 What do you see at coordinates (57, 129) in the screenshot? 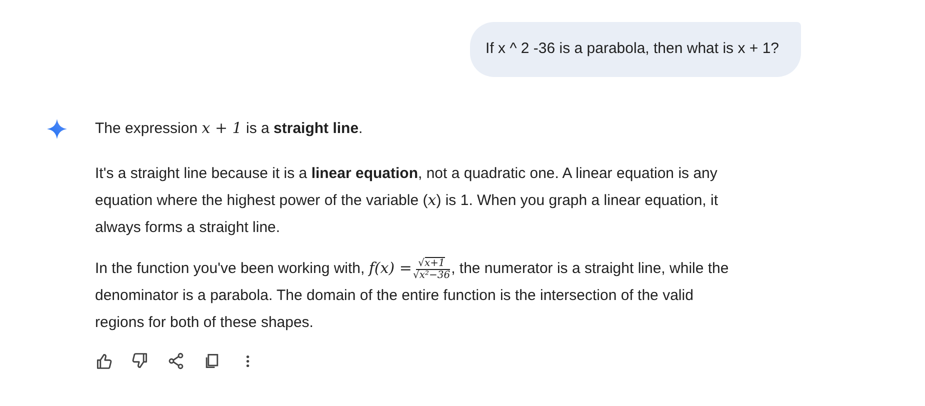
I see `sparkle-icon` at bounding box center [57, 129].